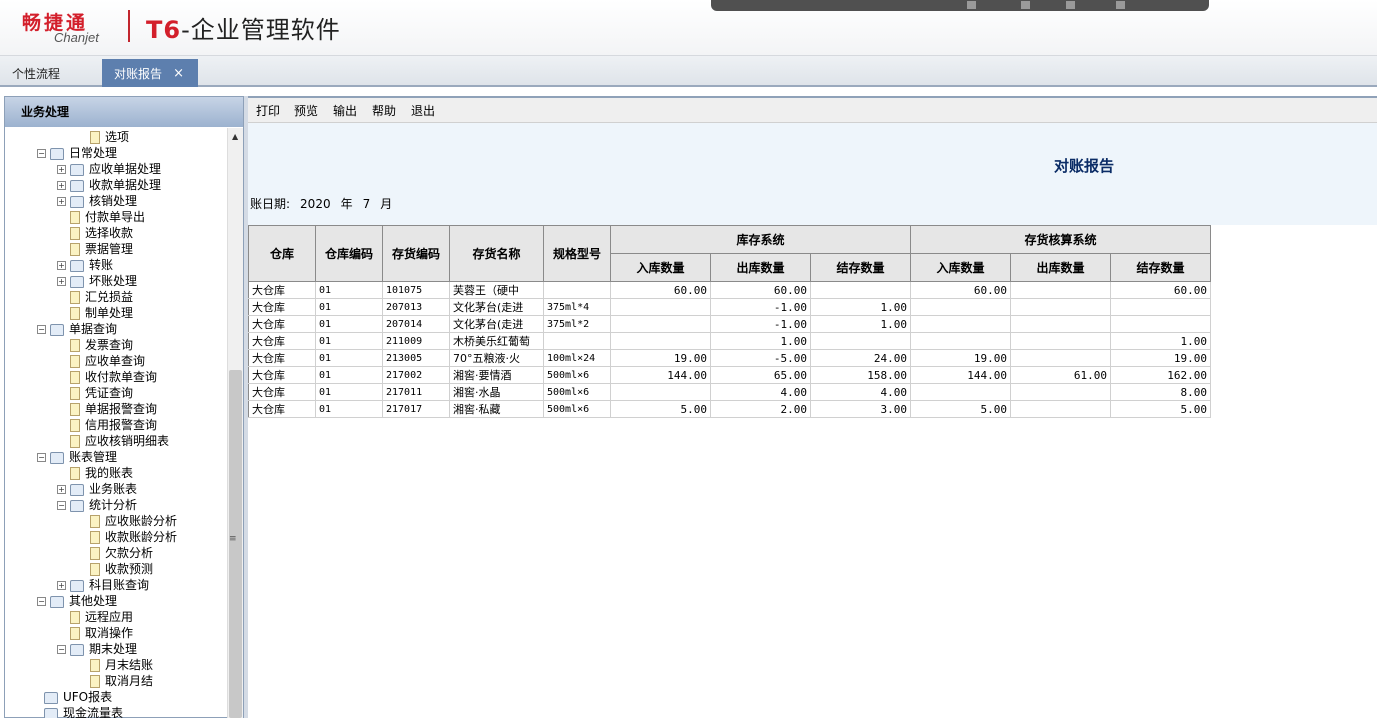  I want to click on tree-item: + 坏账处理, so click(97, 281).